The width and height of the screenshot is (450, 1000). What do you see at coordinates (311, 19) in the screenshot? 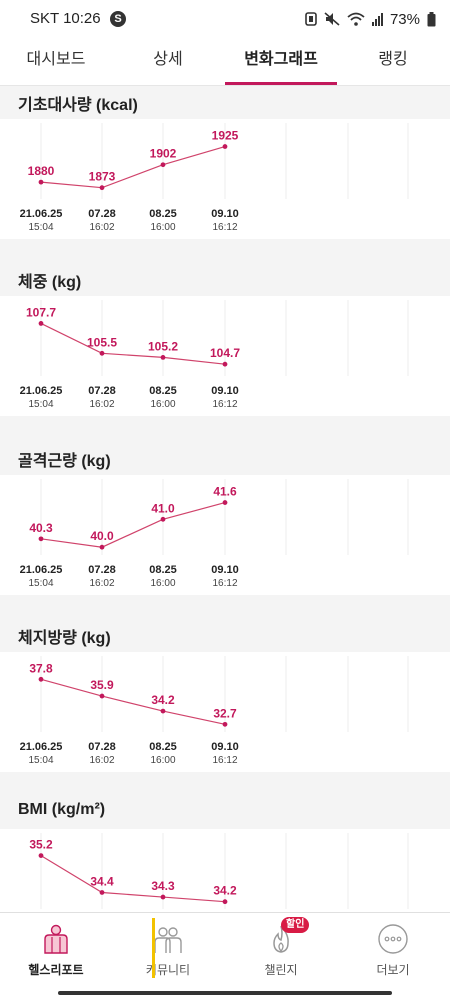
I see `nfc-icon` at bounding box center [311, 19].